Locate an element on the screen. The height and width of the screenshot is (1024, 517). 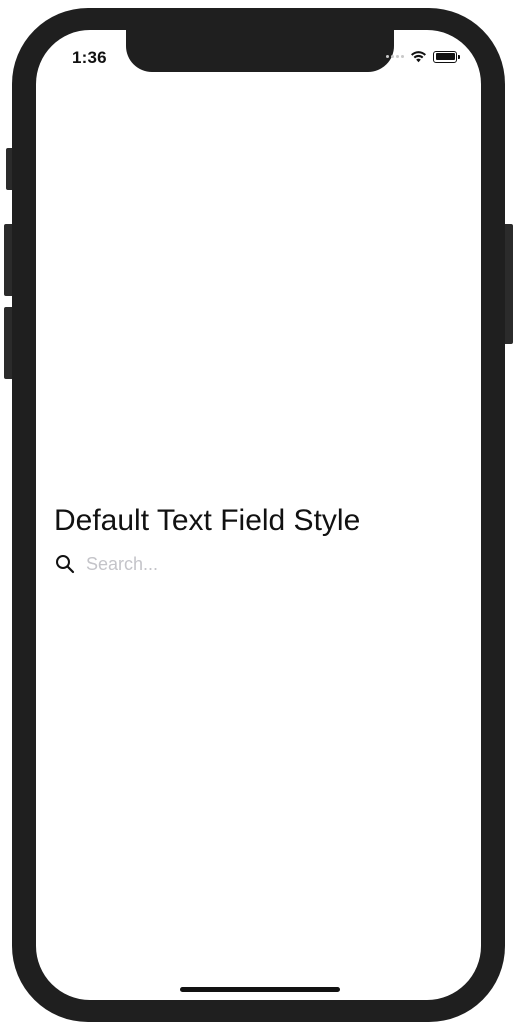
home-indicator is located at coordinates (260, 989).